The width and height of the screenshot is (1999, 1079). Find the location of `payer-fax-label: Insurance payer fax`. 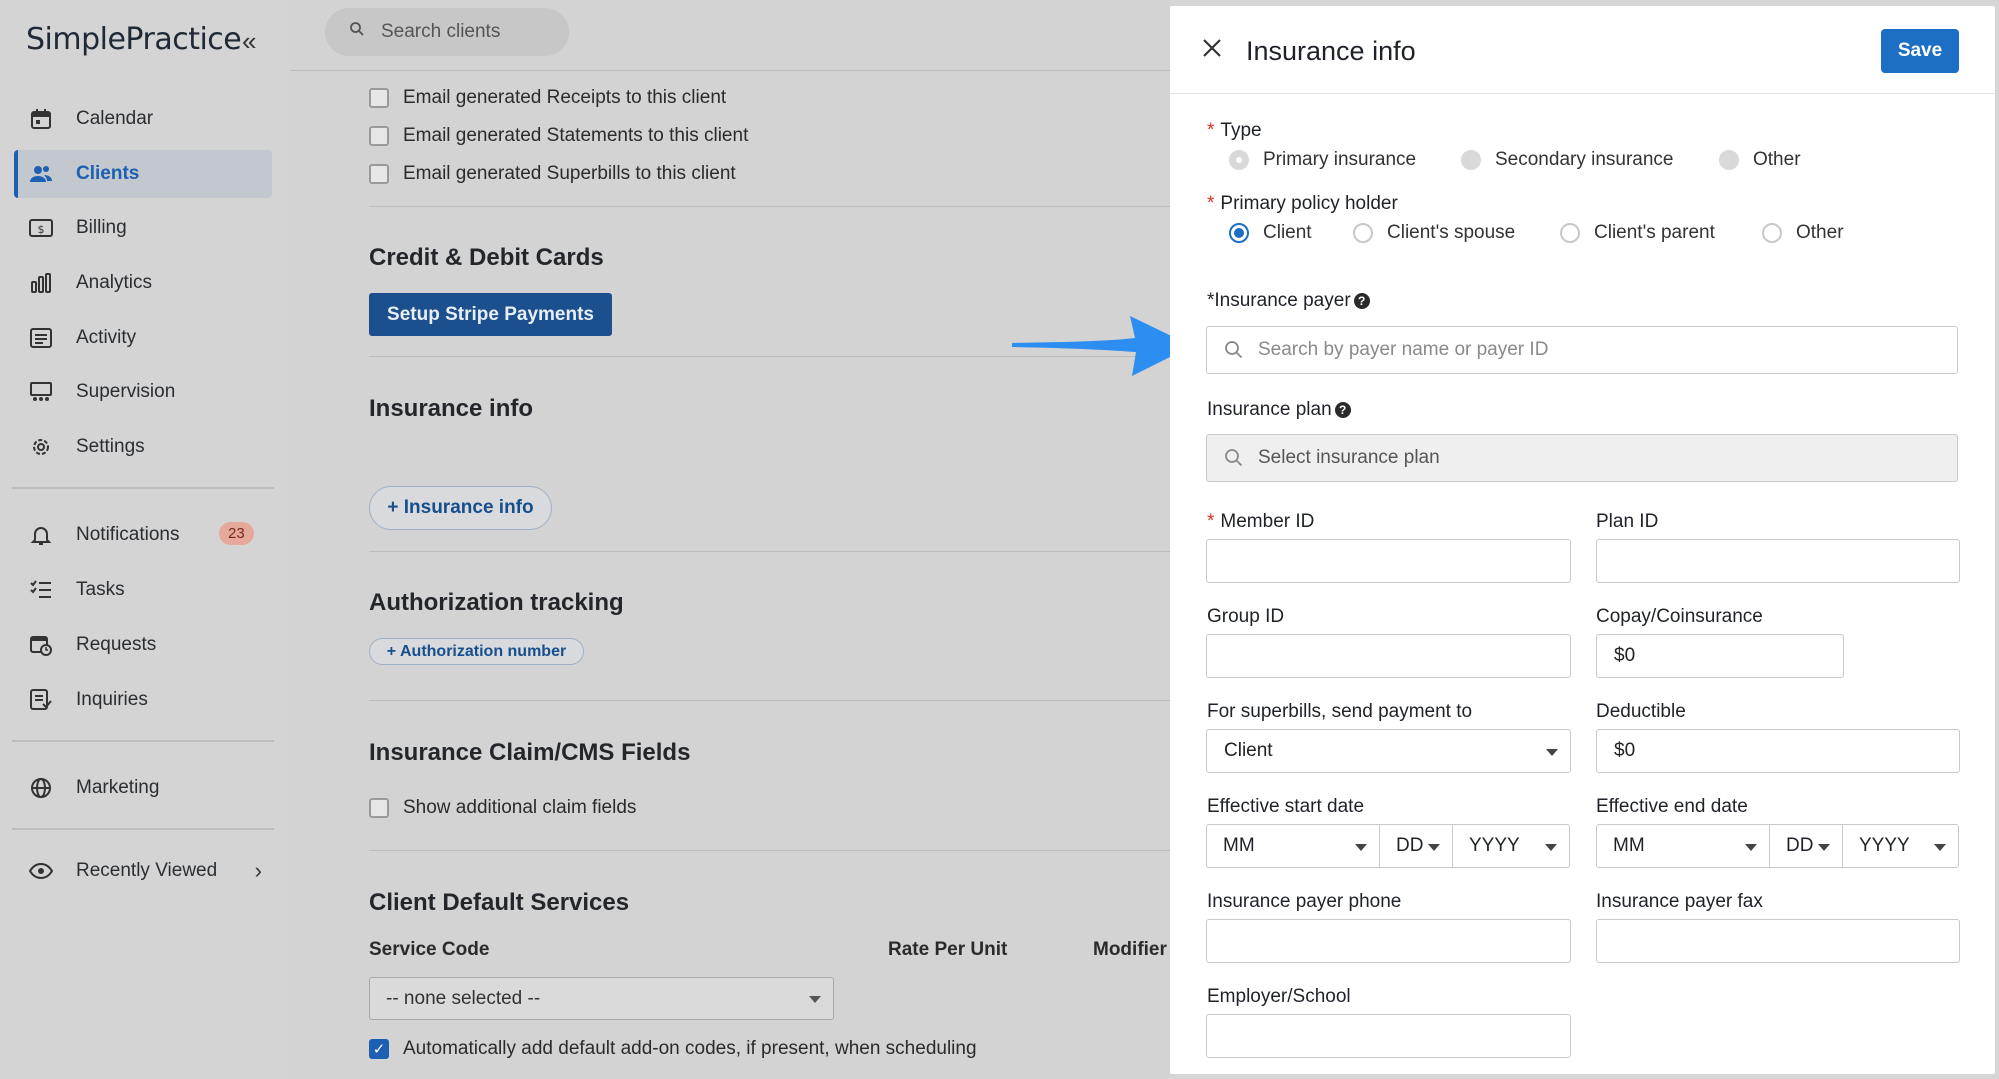

payer-fax-label: Insurance payer fax is located at coordinates (1679, 901).